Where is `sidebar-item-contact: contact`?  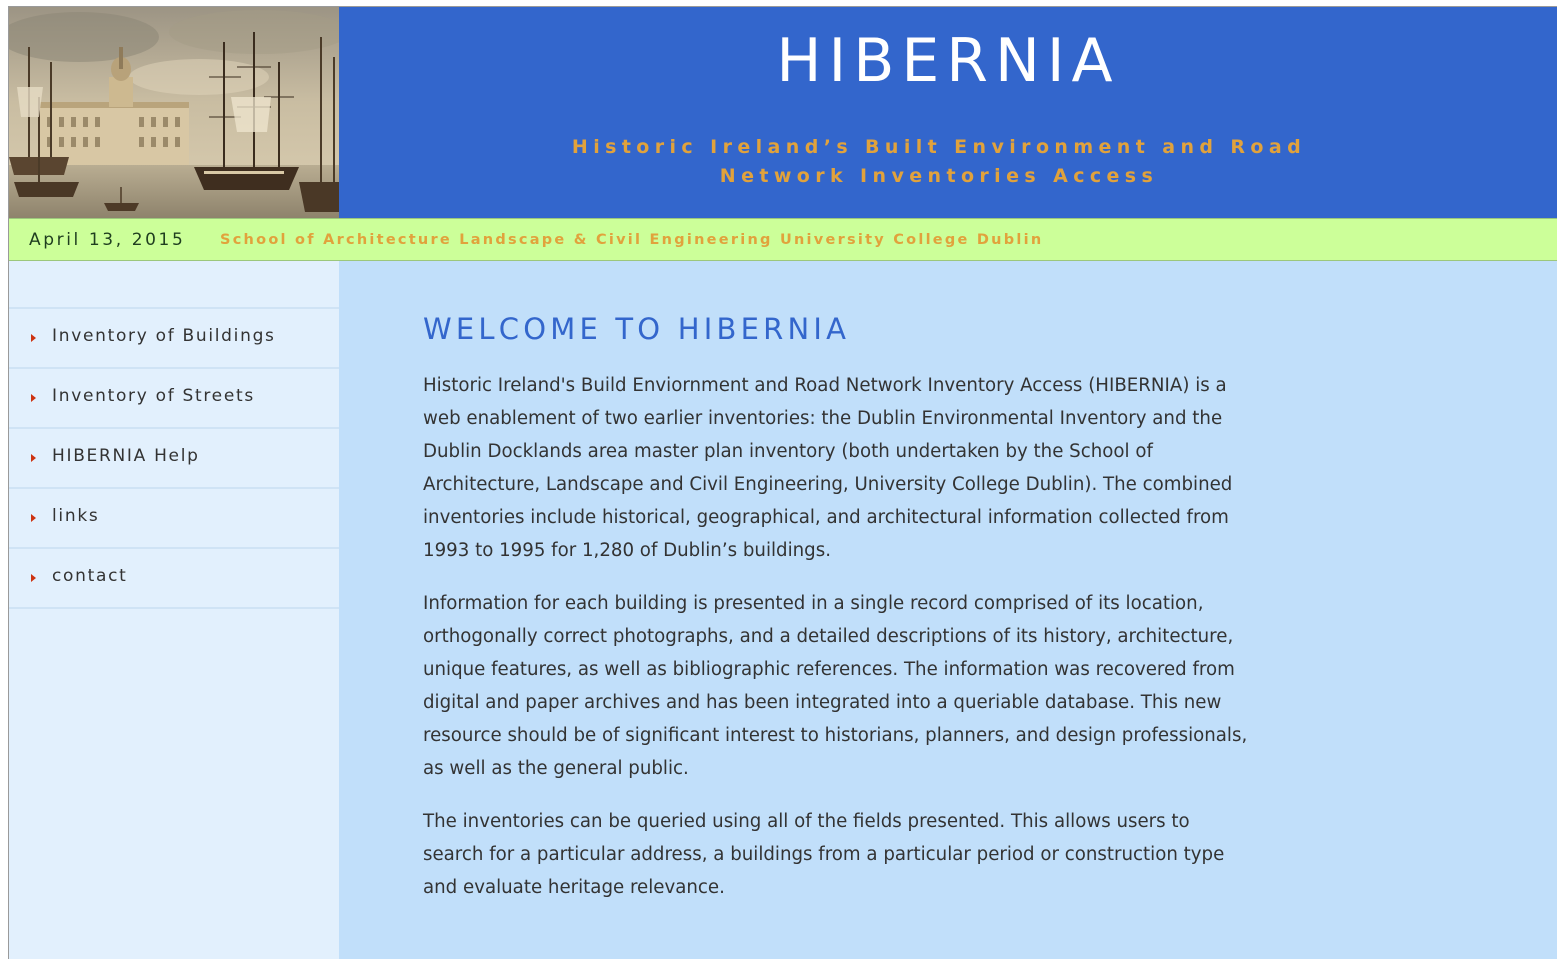 sidebar-item-contact: contact is located at coordinates (174, 579).